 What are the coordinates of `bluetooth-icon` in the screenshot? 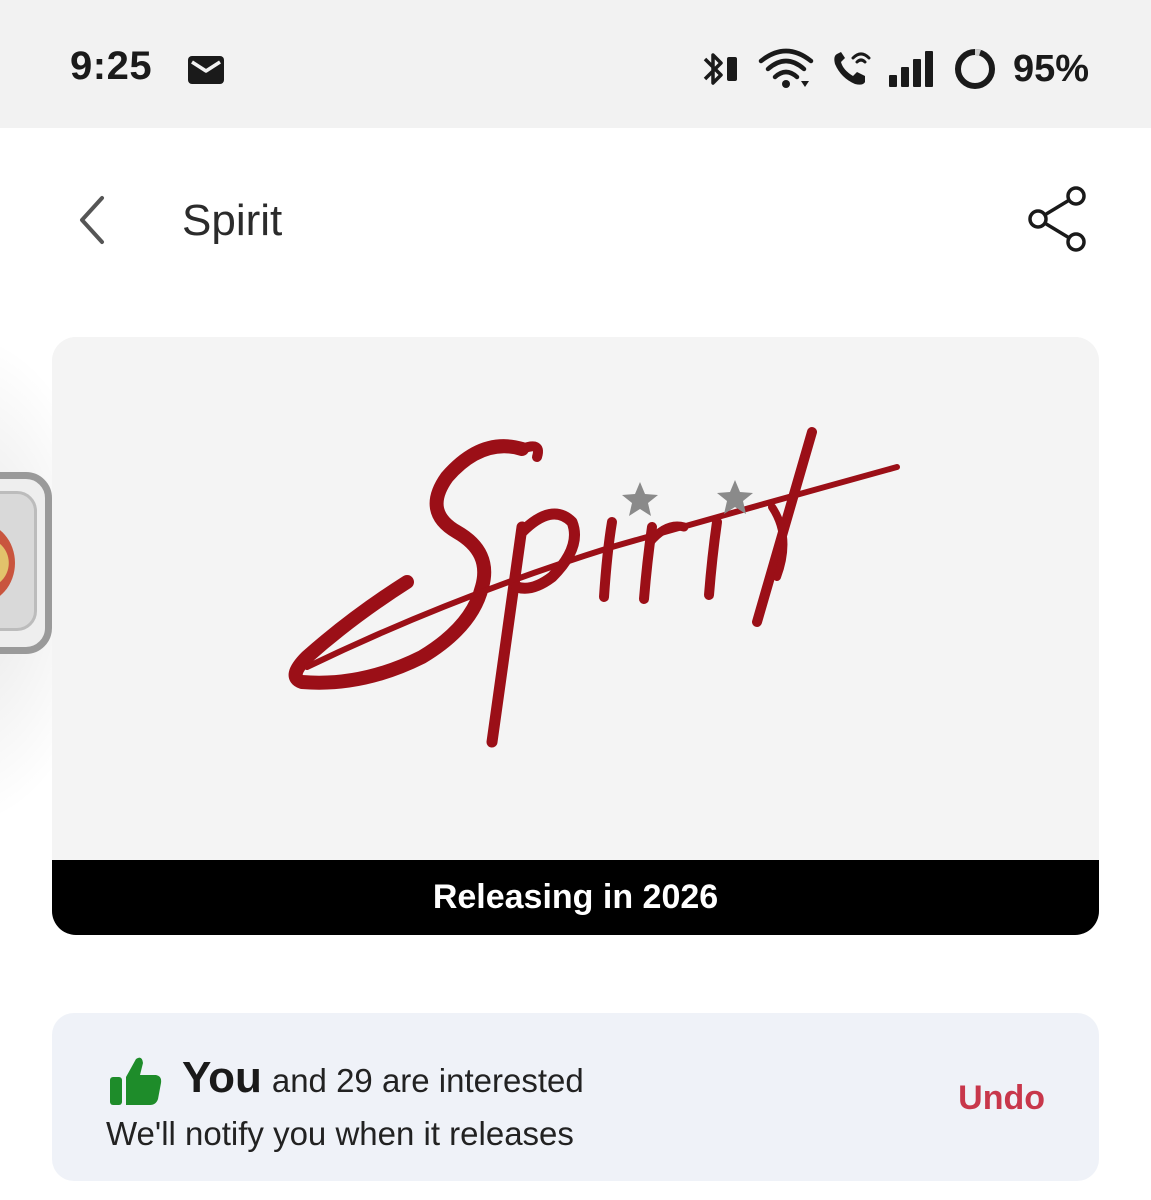 It's located at (720, 69).